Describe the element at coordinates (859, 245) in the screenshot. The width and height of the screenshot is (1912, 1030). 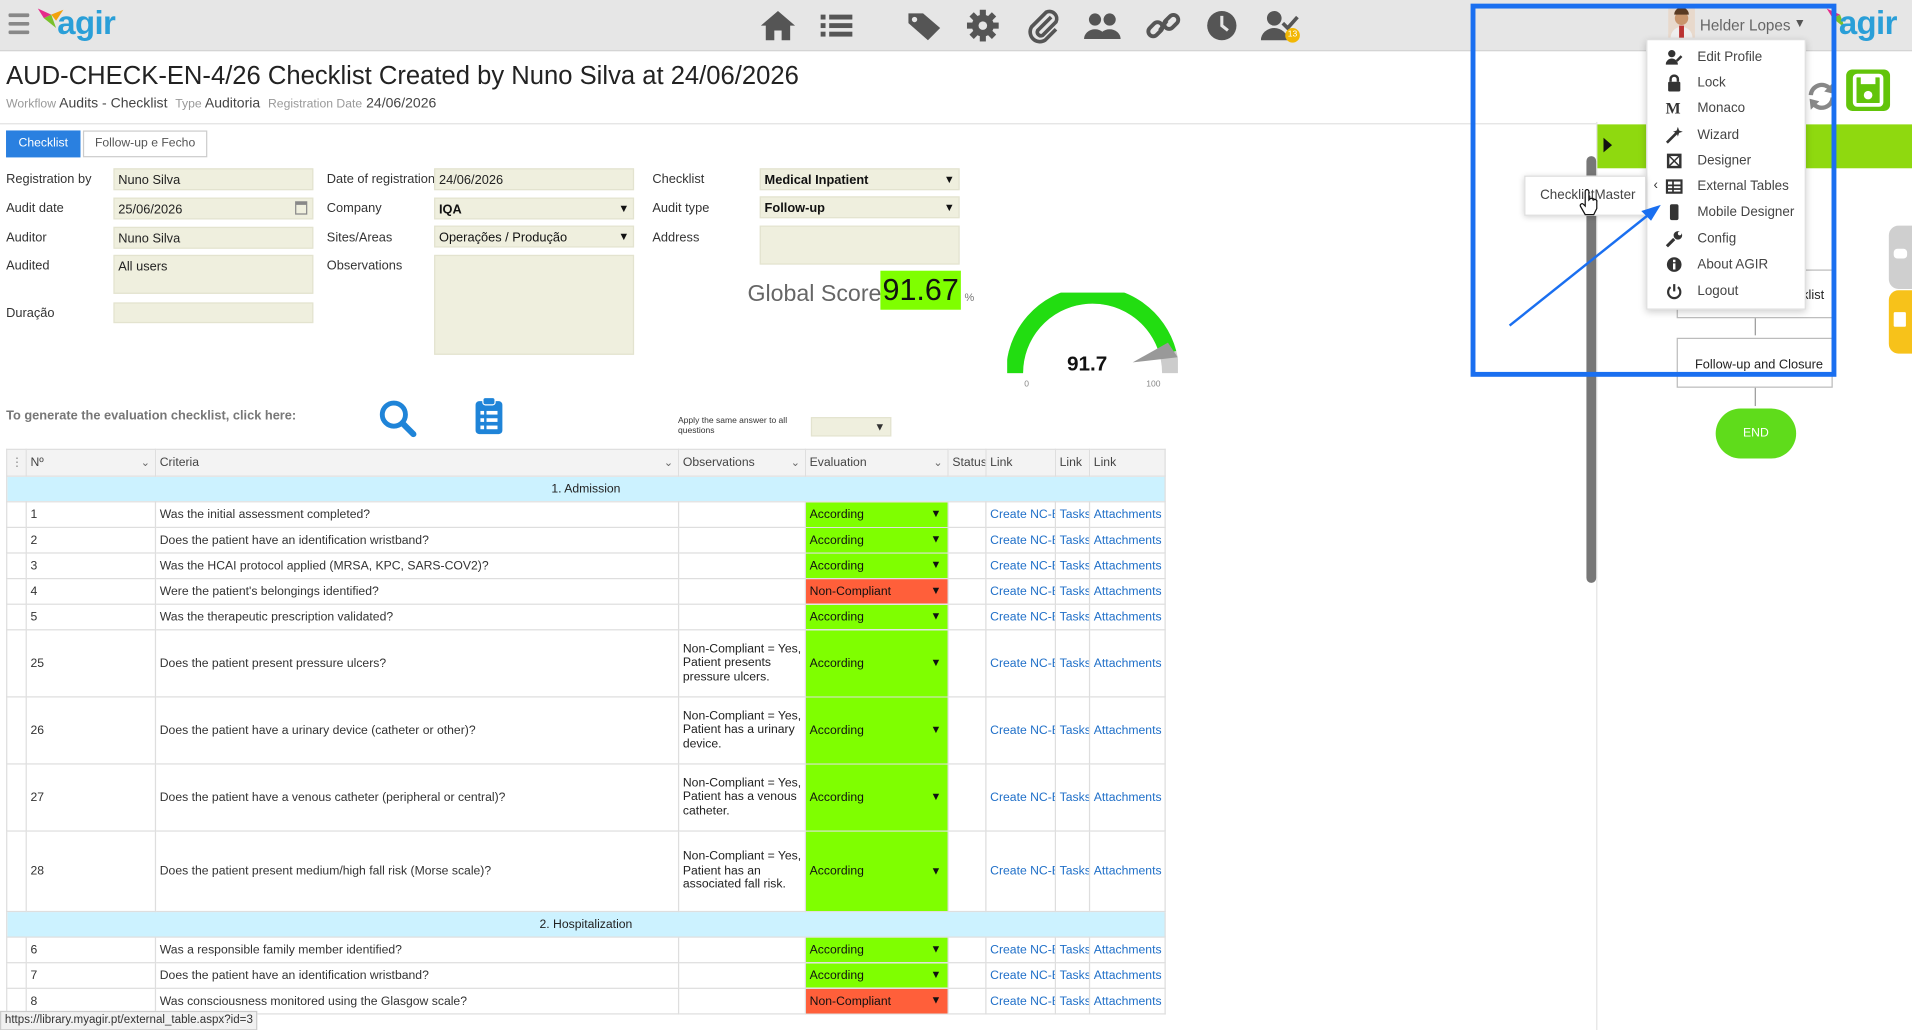
I see `address-field` at that location.